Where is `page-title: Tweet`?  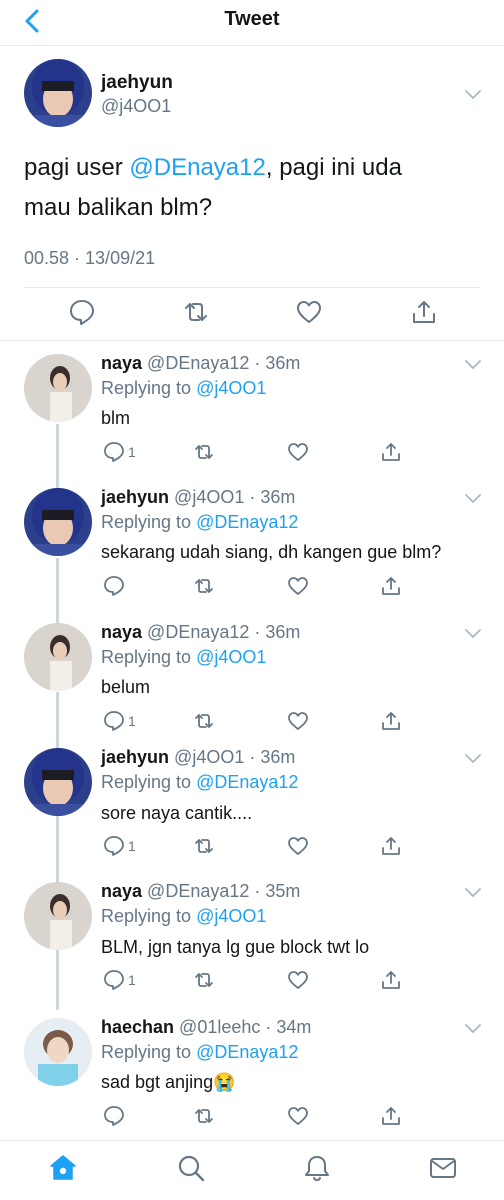 page-title: Tweet is located at coordinates (252, 19).